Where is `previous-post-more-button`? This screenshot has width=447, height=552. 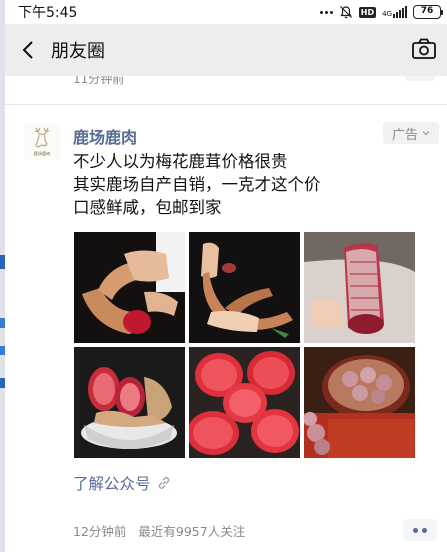
previous-post-more-button is located at coordinates (420, 78).